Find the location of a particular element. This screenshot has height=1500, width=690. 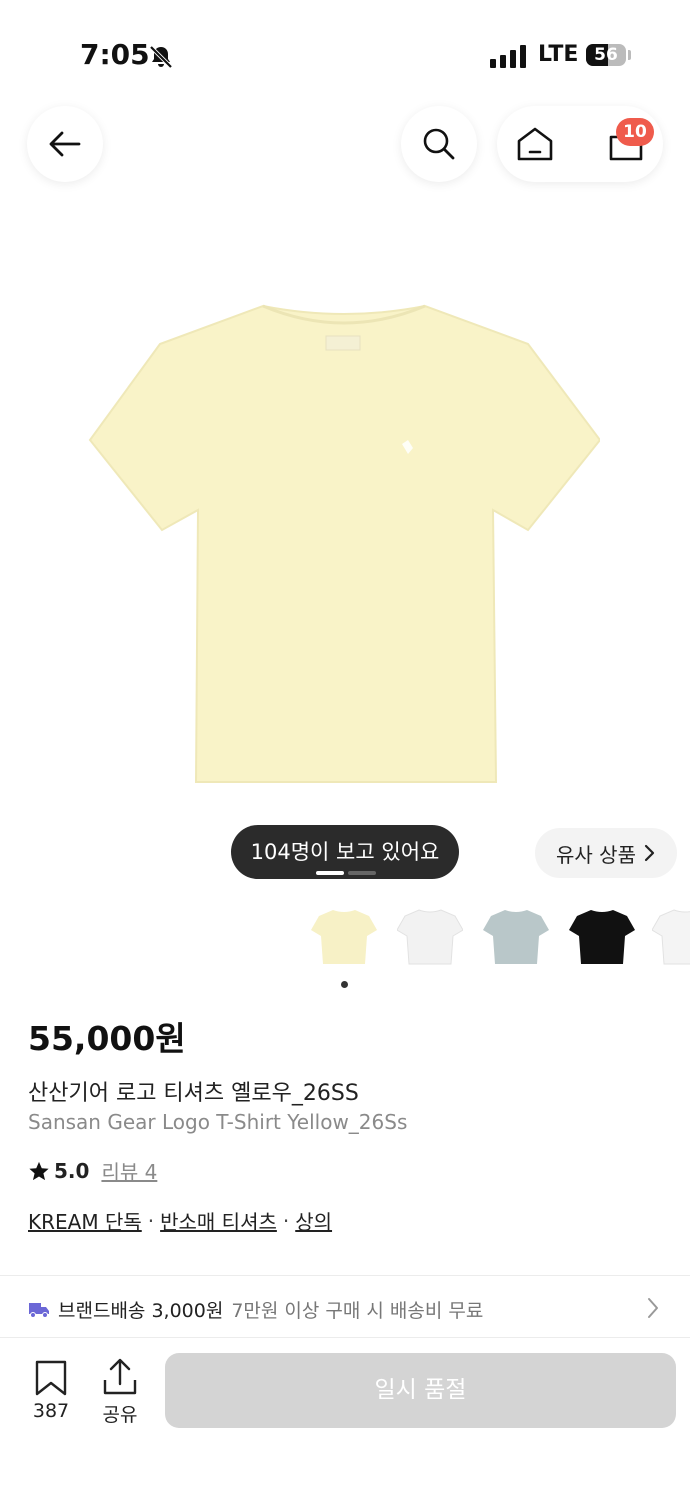

battery-icon: 56 is located at coordinates (606, 55).